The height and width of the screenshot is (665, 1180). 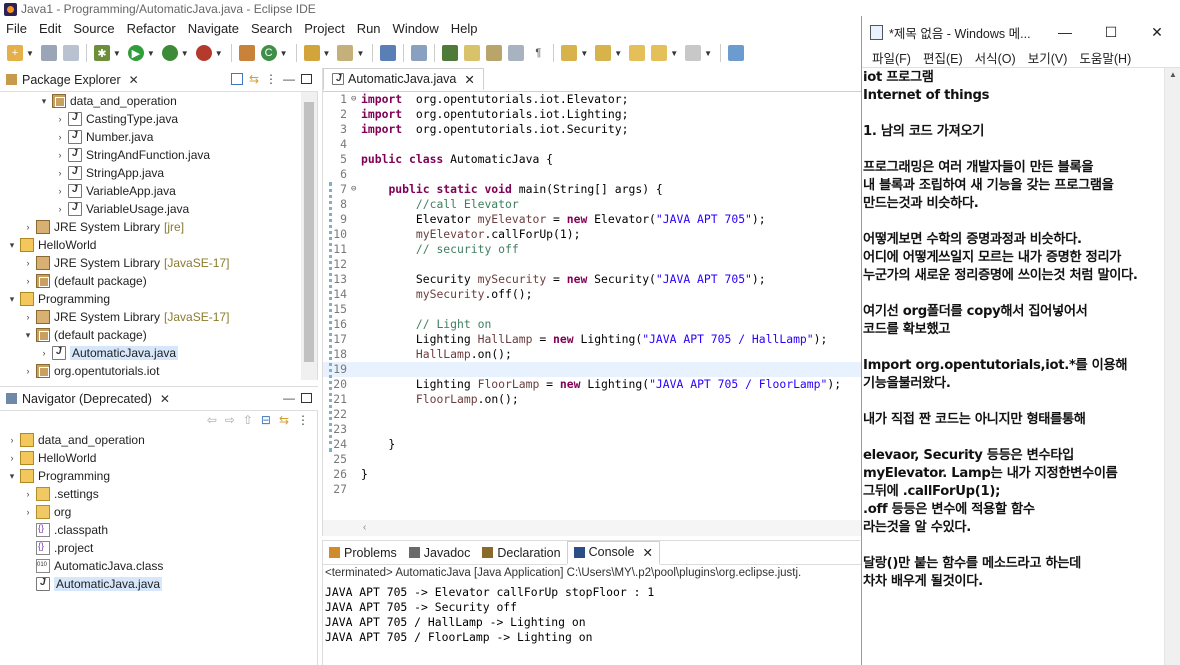 I want to click on collapse-all-icon, so click(x=236, y=79).